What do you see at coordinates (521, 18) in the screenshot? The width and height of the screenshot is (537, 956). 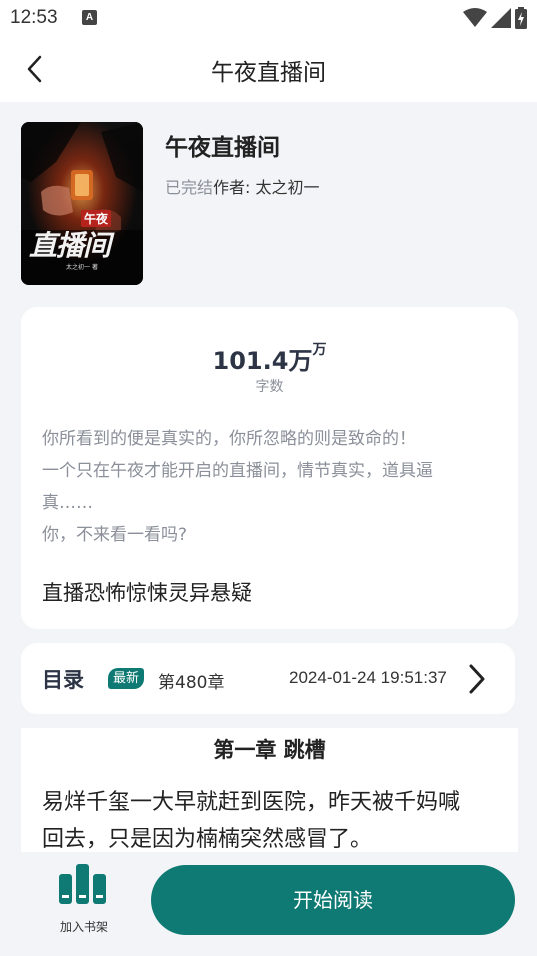 I see `battery-charging-icon` at bounding box center [521, 18].